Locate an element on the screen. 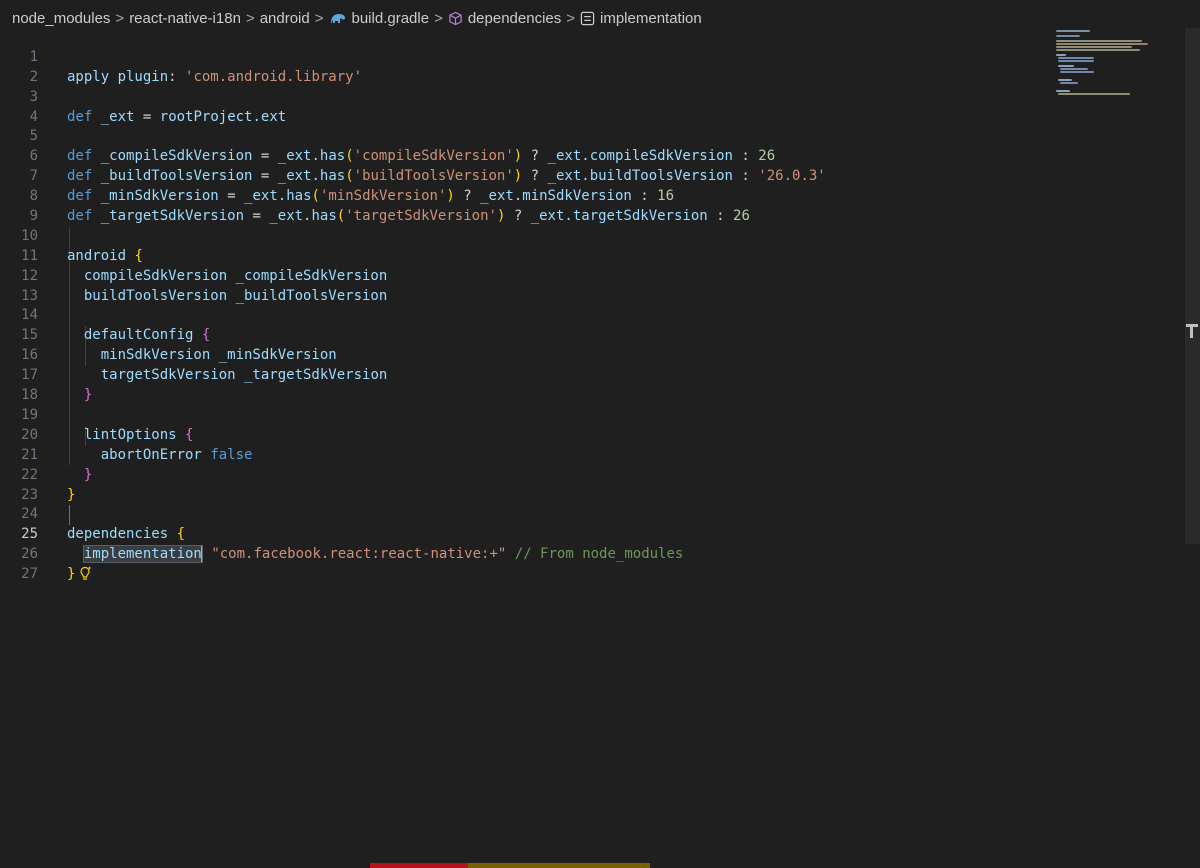 This screenshot has height=868, width=1200. code-text: } is located at coordinates (80, 575).